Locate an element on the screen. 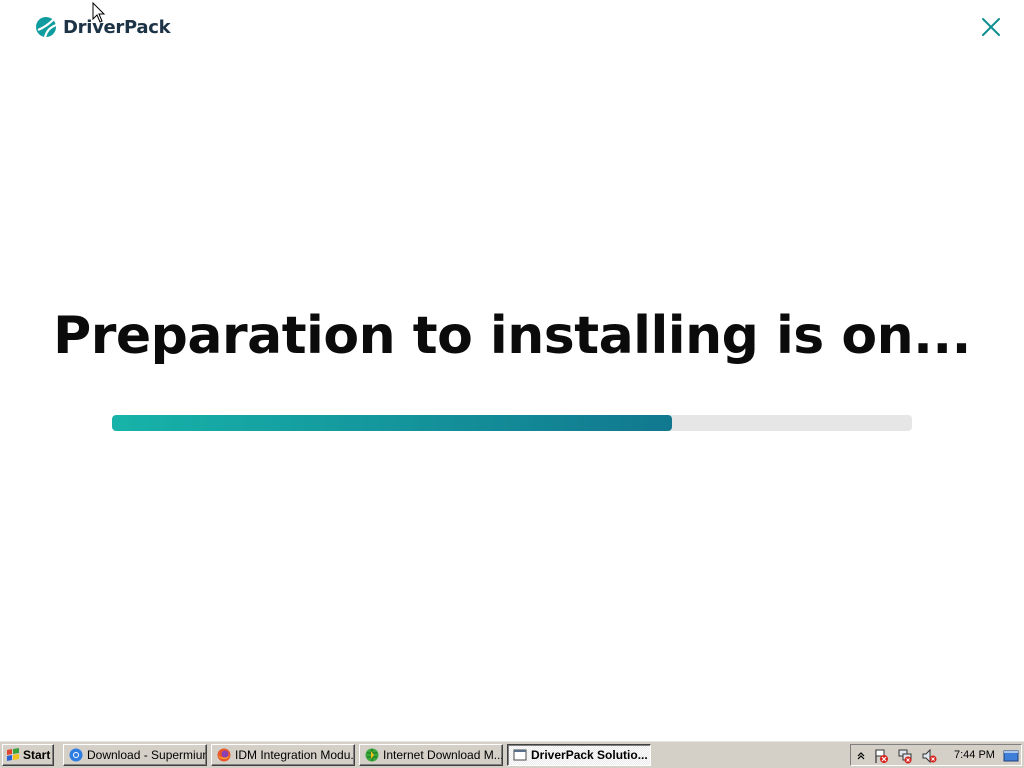 The image size is (1024, 768). show-hidden-icon is located at coordinates (861, 756).